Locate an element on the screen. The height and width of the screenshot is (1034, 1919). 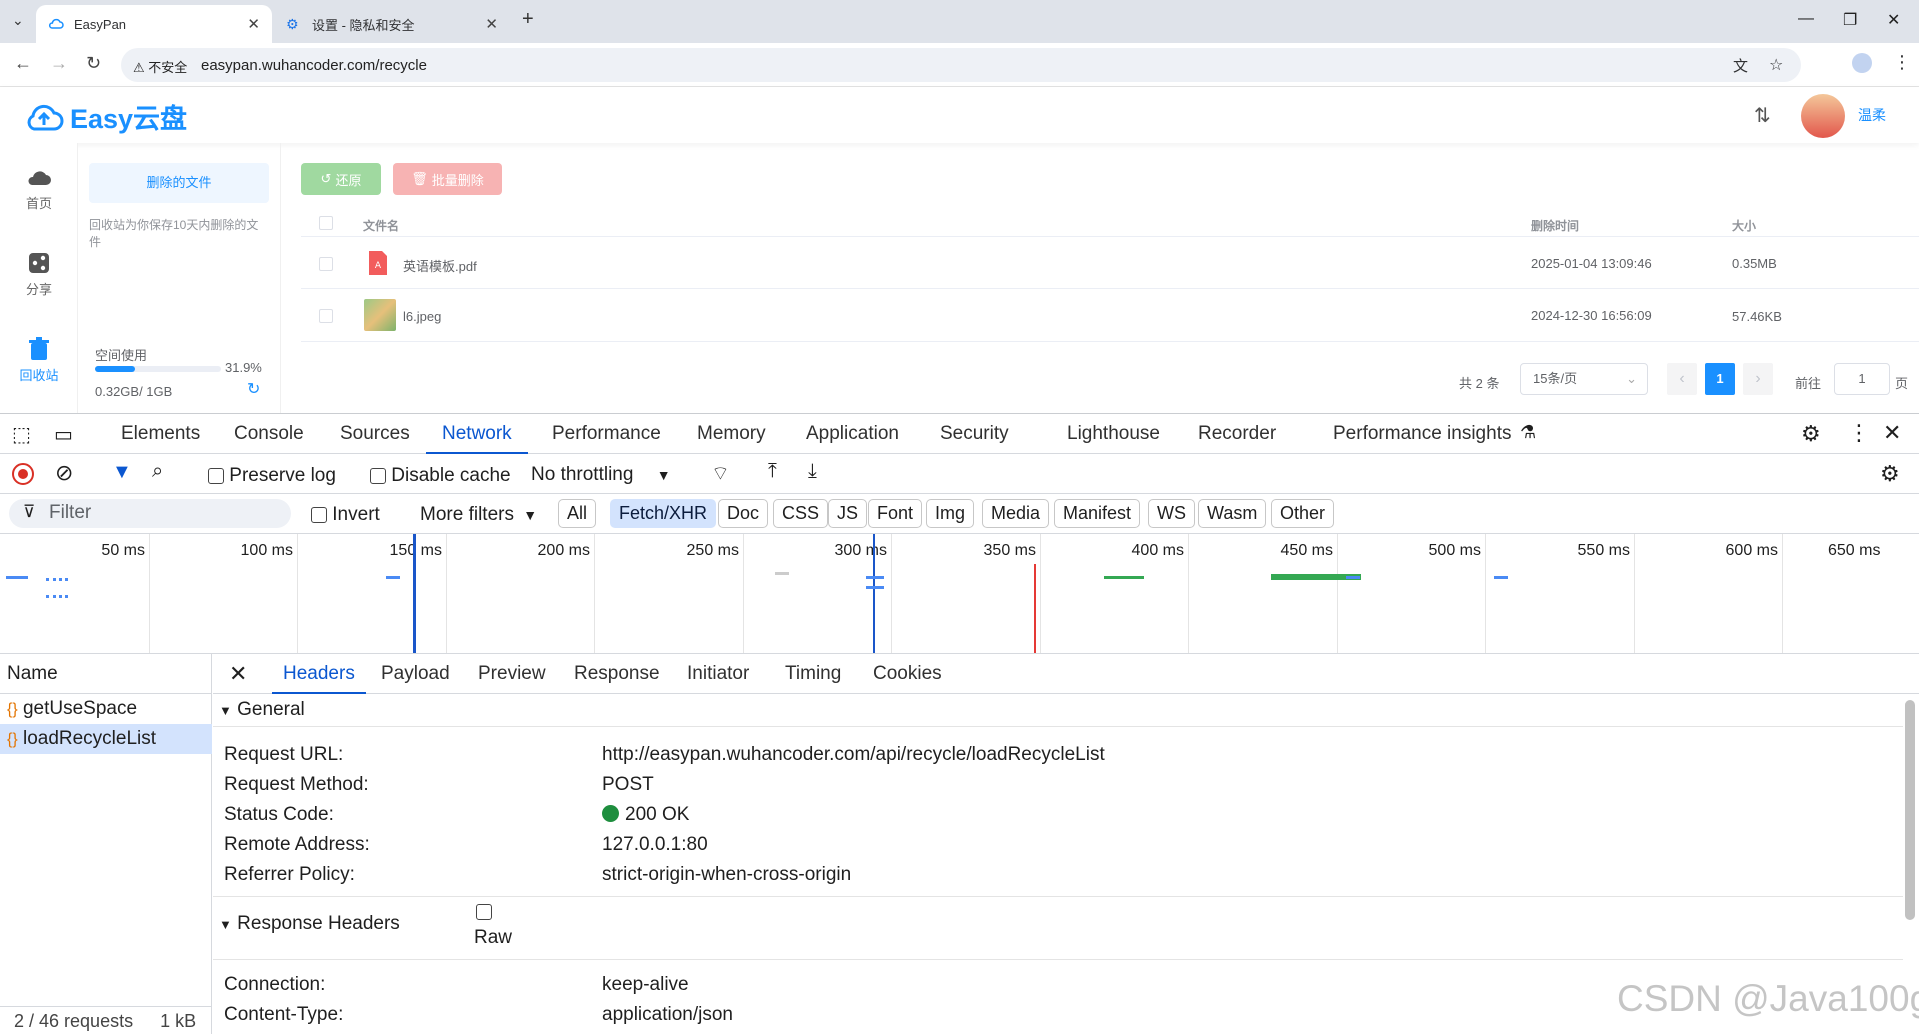
filter-other: Other is located at coordinates (1303, 513).